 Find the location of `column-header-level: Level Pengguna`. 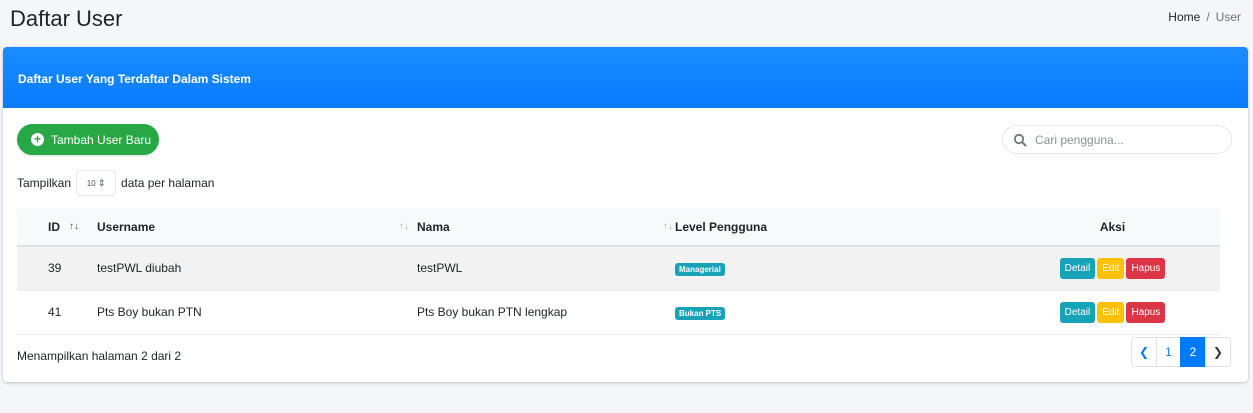

column-header-level: Level Pengguna is located at coordinates (840, 228).